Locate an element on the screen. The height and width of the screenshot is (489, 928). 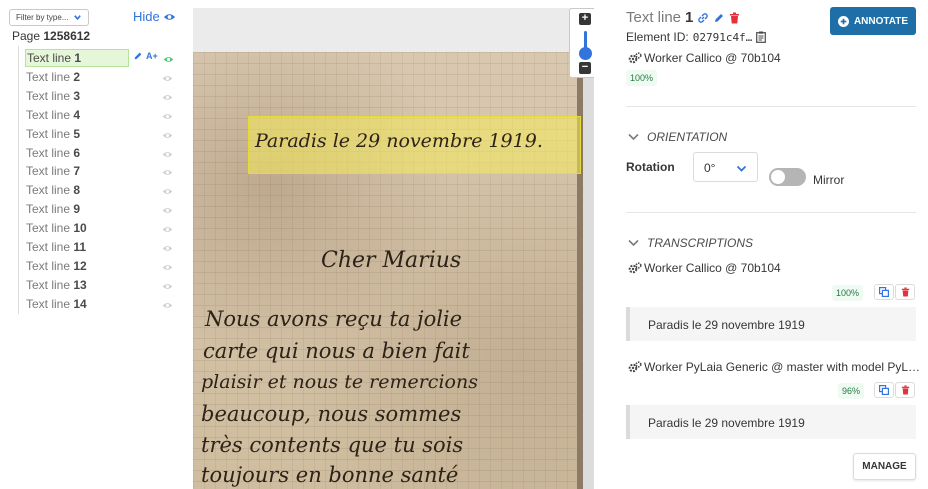
tree-item-label: Text line 5 is located at coordinates (77, 134).